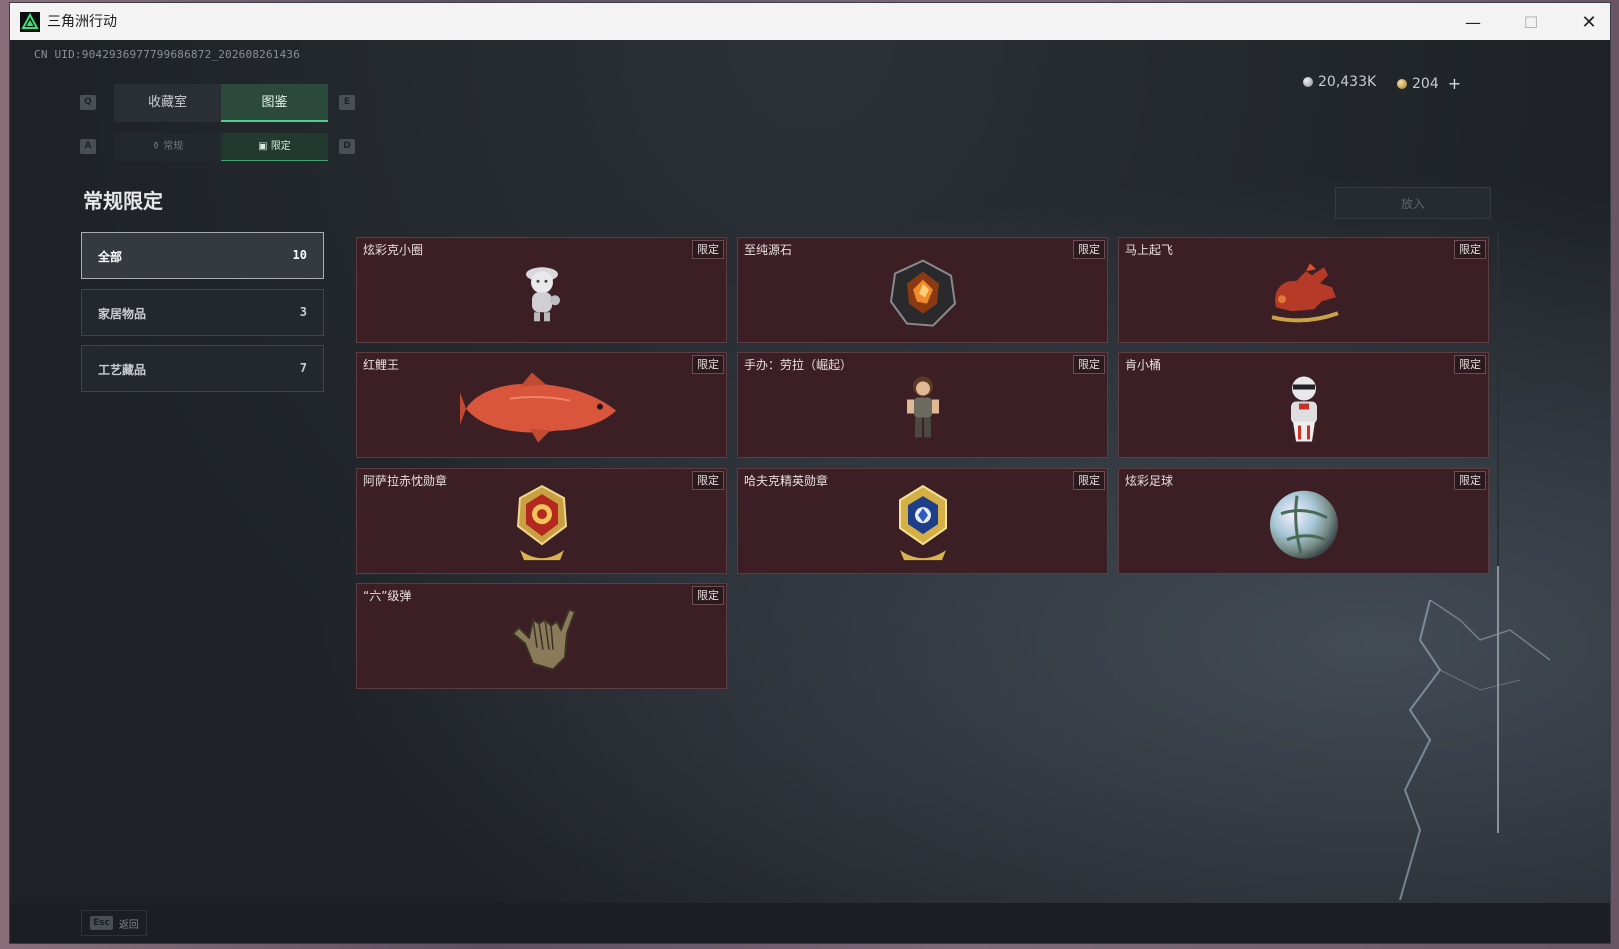 Image resolution: width=1619 pixels, height=949 pixels. I want to click on item-name: 马上起飞, so click(1149, 250).